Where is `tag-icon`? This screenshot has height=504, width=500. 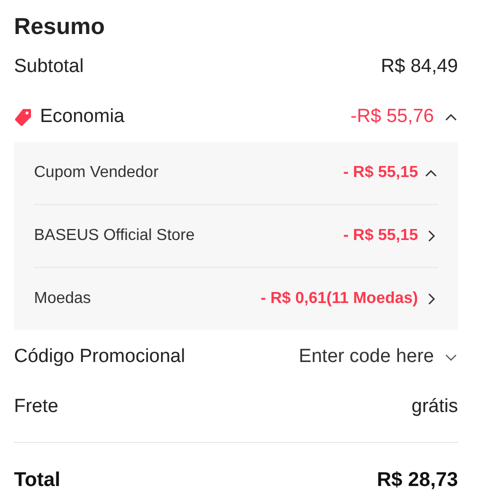 tag-icon is located at coordinates (23, 117).